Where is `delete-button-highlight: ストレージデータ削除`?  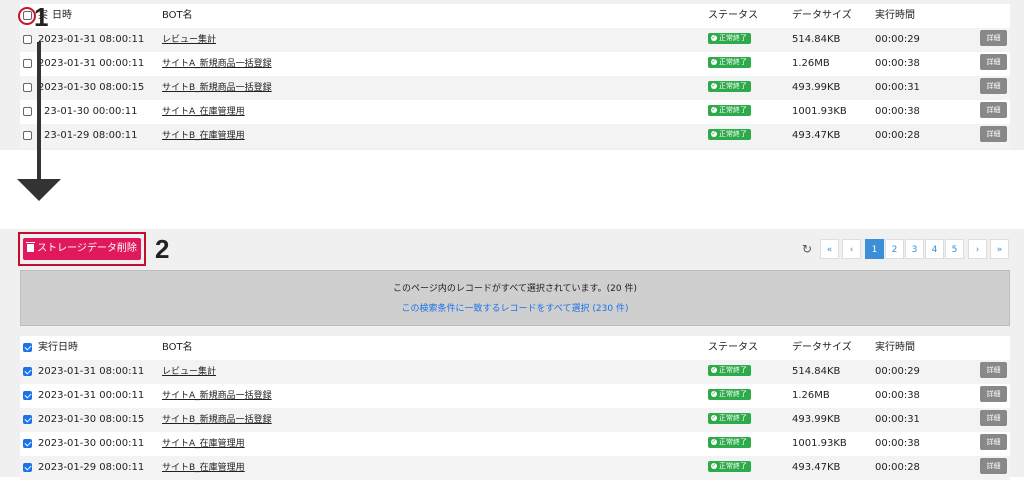
delete-button-highlight: ストレージデータ削除 is located at coordinates (82, 249).